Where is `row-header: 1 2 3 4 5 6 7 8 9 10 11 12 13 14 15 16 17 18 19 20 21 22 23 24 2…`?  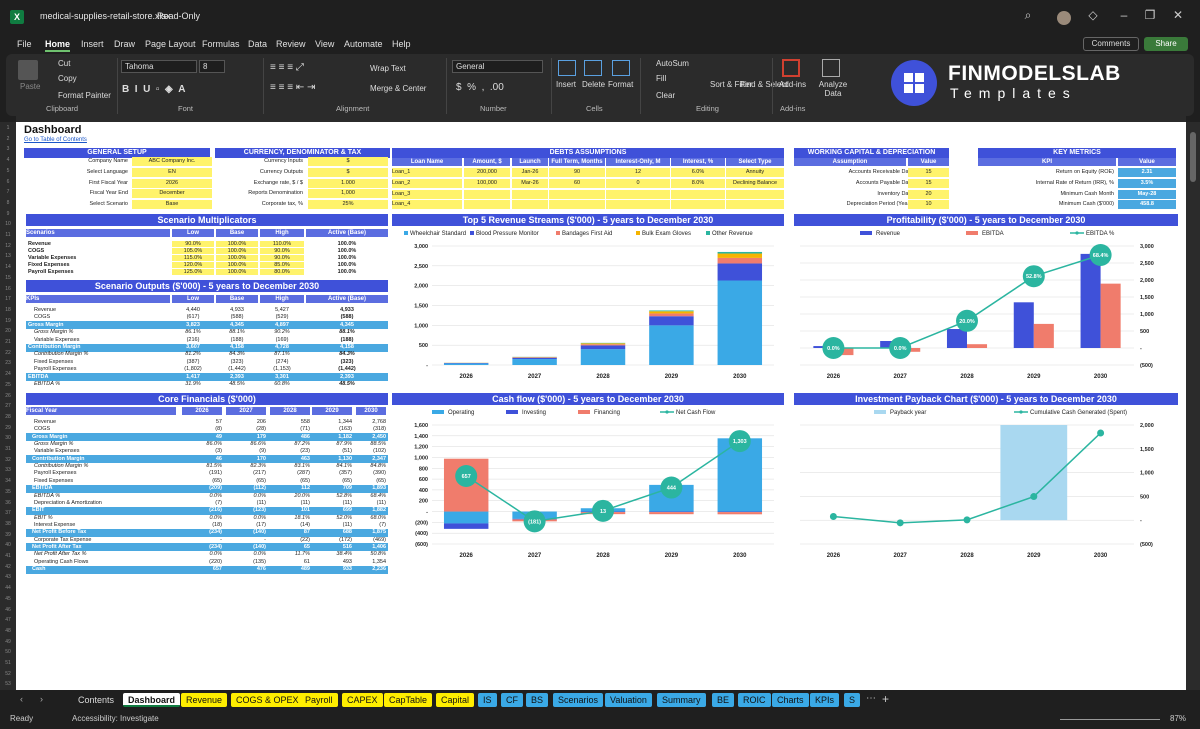 row-header: 1 2 3 4 5 6 7 8 9 10 11 12 13 14 15 16 17 18 19 20 21 22 23 24 2… is located at coordinates (8, 406).